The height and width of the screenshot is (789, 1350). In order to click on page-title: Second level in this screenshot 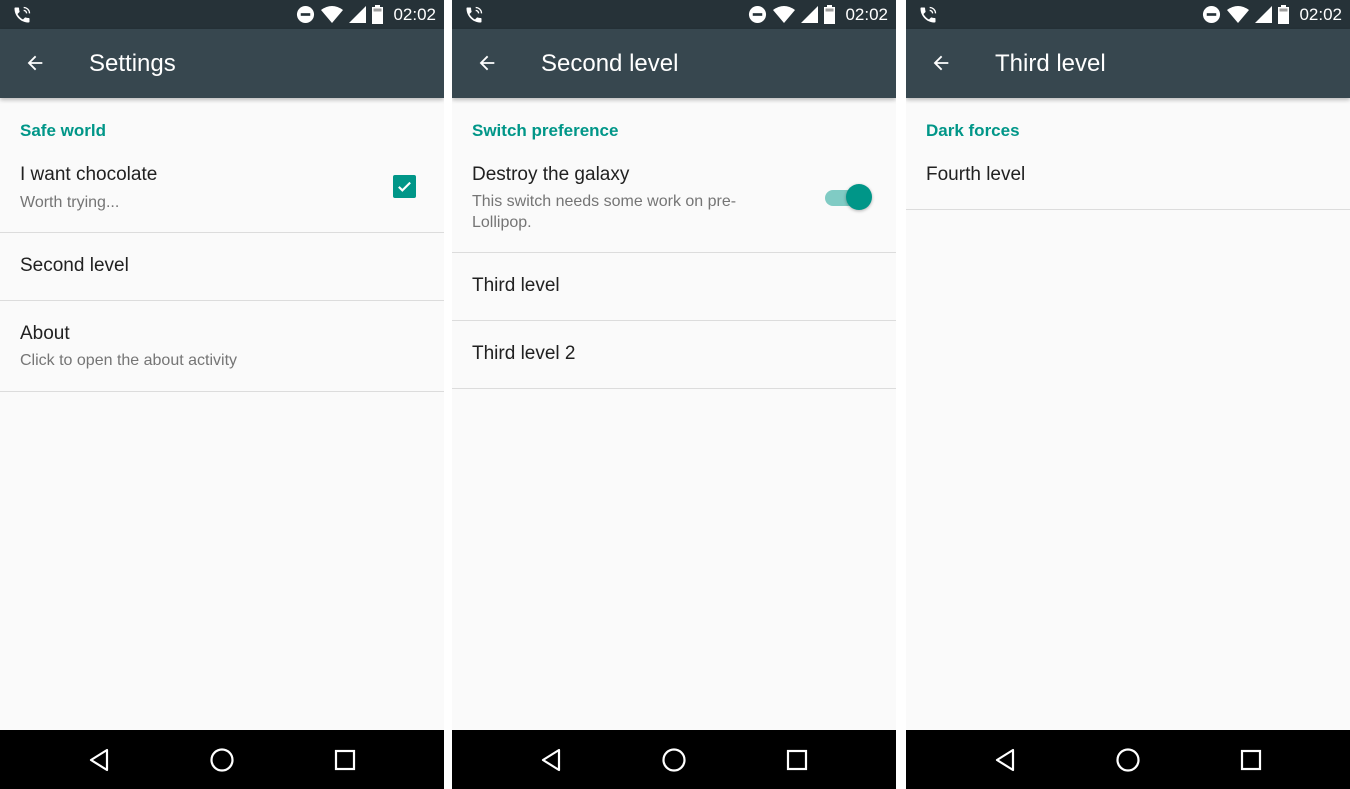, I will do `click(610, 63)`.